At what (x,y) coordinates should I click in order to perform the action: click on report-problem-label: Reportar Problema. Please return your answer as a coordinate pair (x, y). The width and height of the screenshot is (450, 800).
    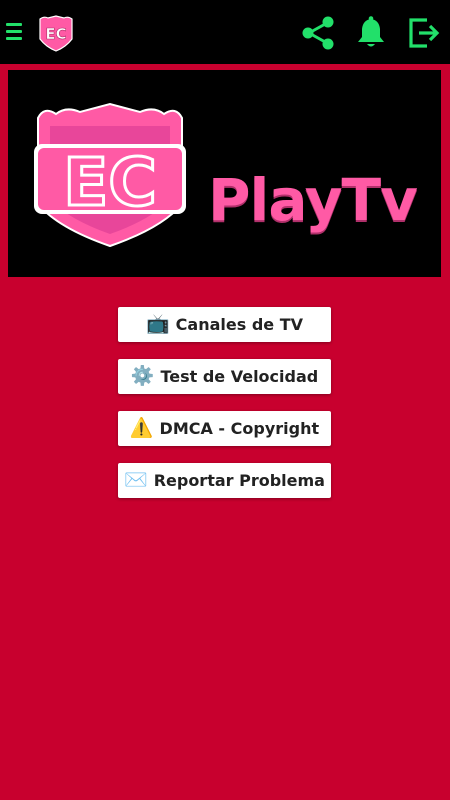
    Looking at the image, I should click on (239, 480).